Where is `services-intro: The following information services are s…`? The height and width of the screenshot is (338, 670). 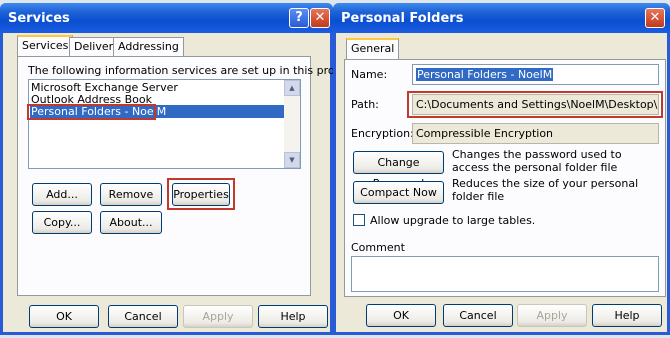 services-intro: The following information services are s… is located at coordinates (192, 70).